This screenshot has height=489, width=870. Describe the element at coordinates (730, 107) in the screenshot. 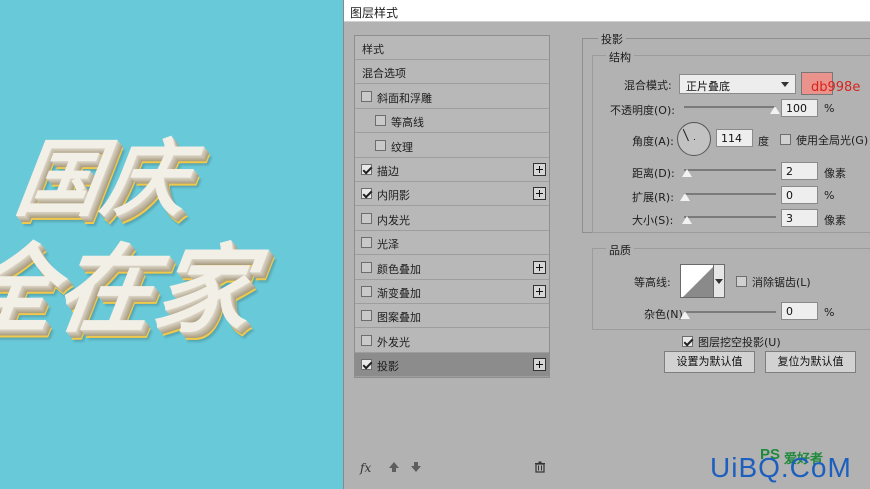

I see `opacity-slider-track` at that location.